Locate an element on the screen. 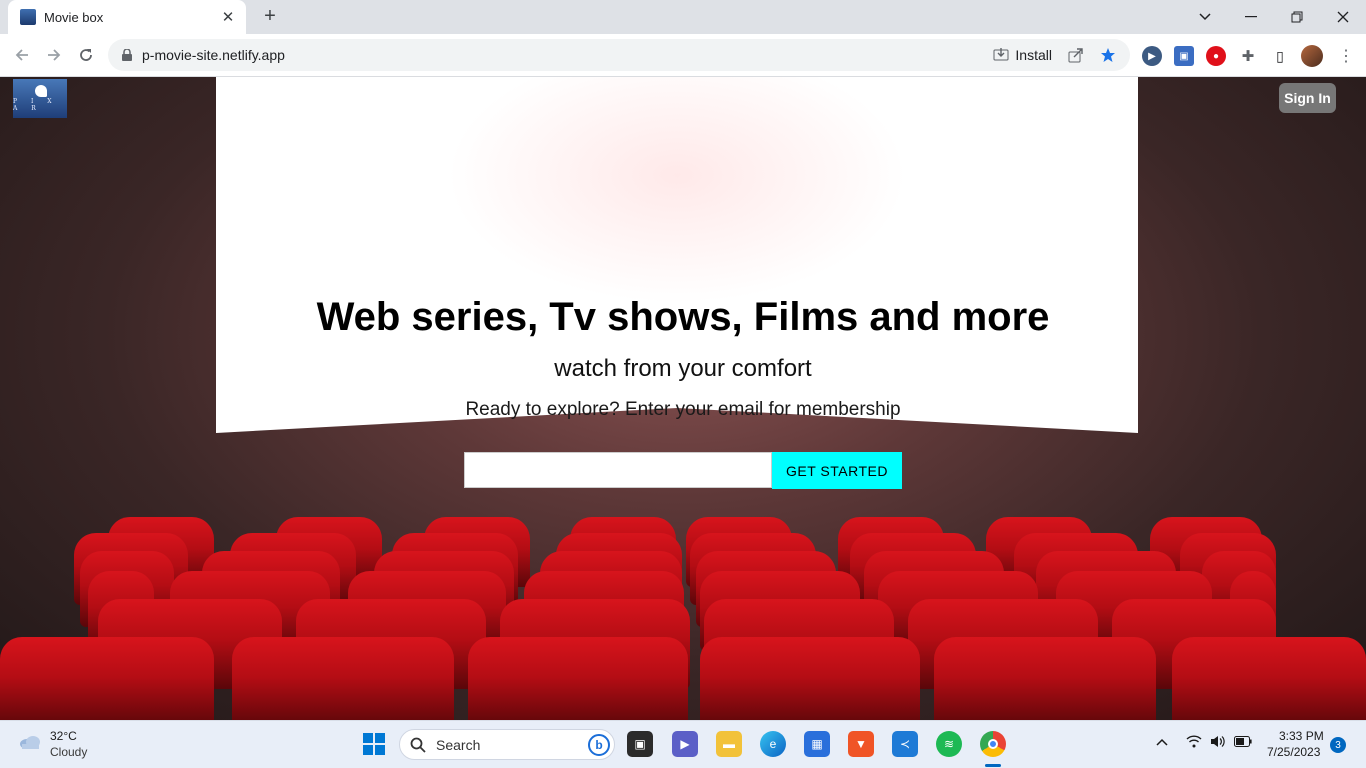 This screenshot has width=1366, height=768. extension-screen-icon: ▣ is located at coordinates (1184, 56).